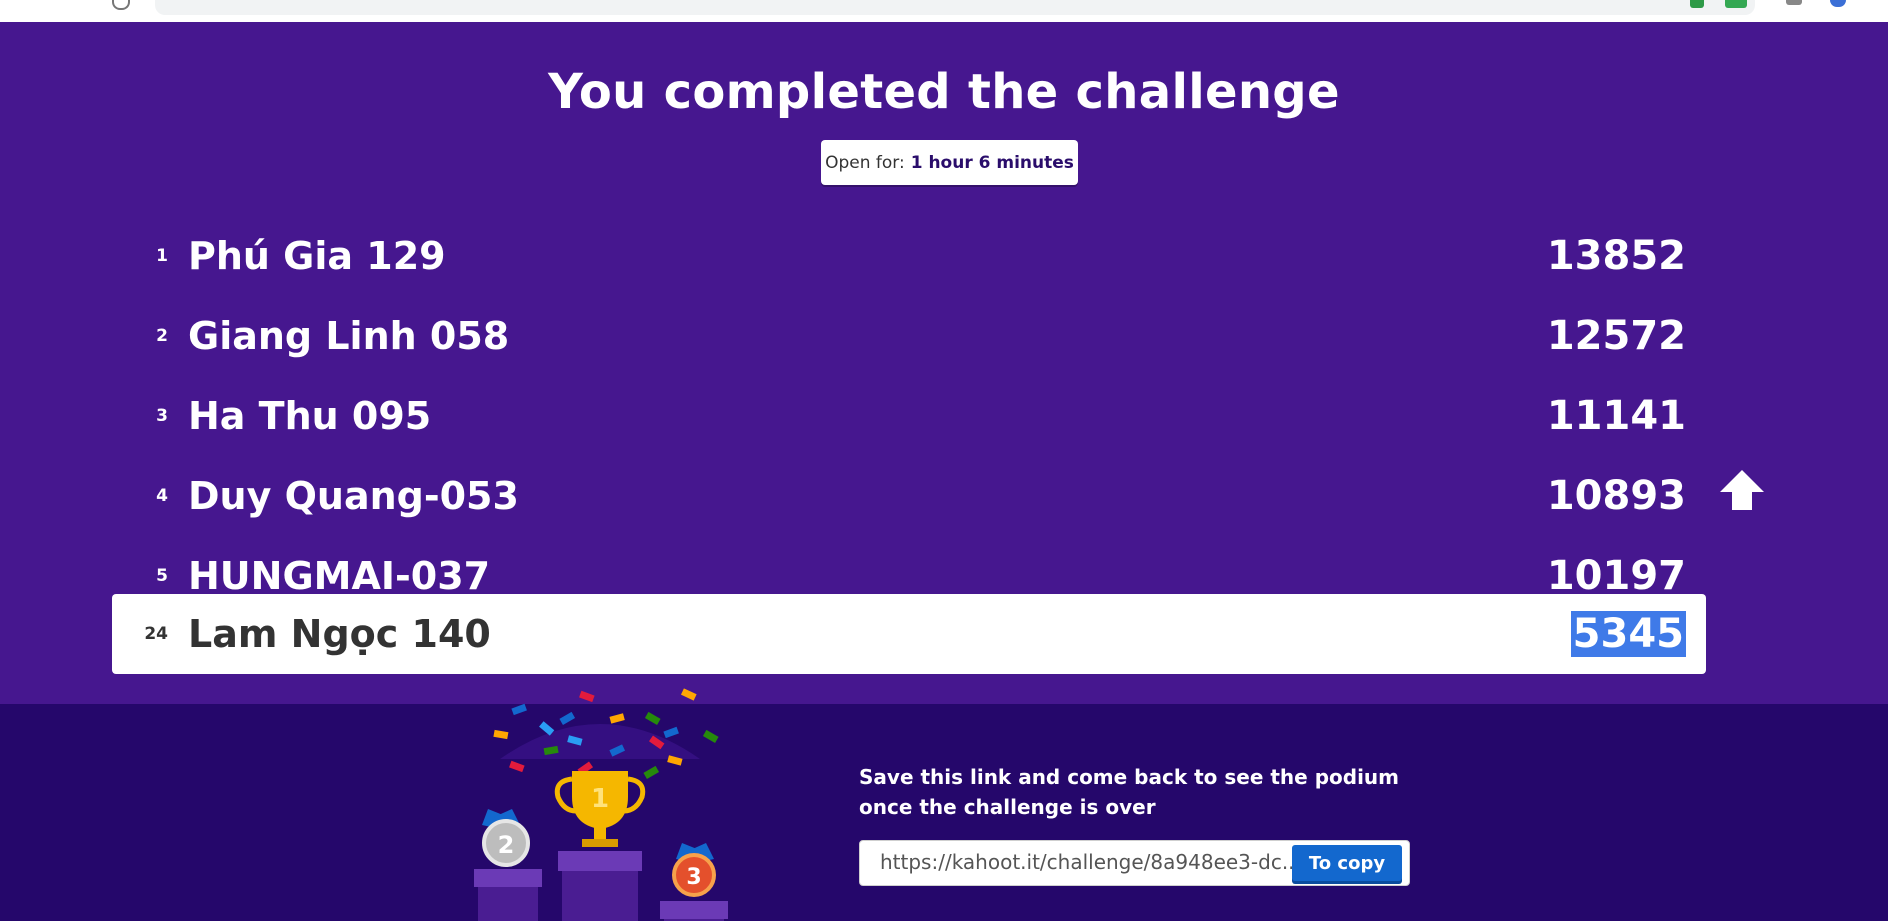  I want to click on copy-link-button: To copy, so click(1347, 863).